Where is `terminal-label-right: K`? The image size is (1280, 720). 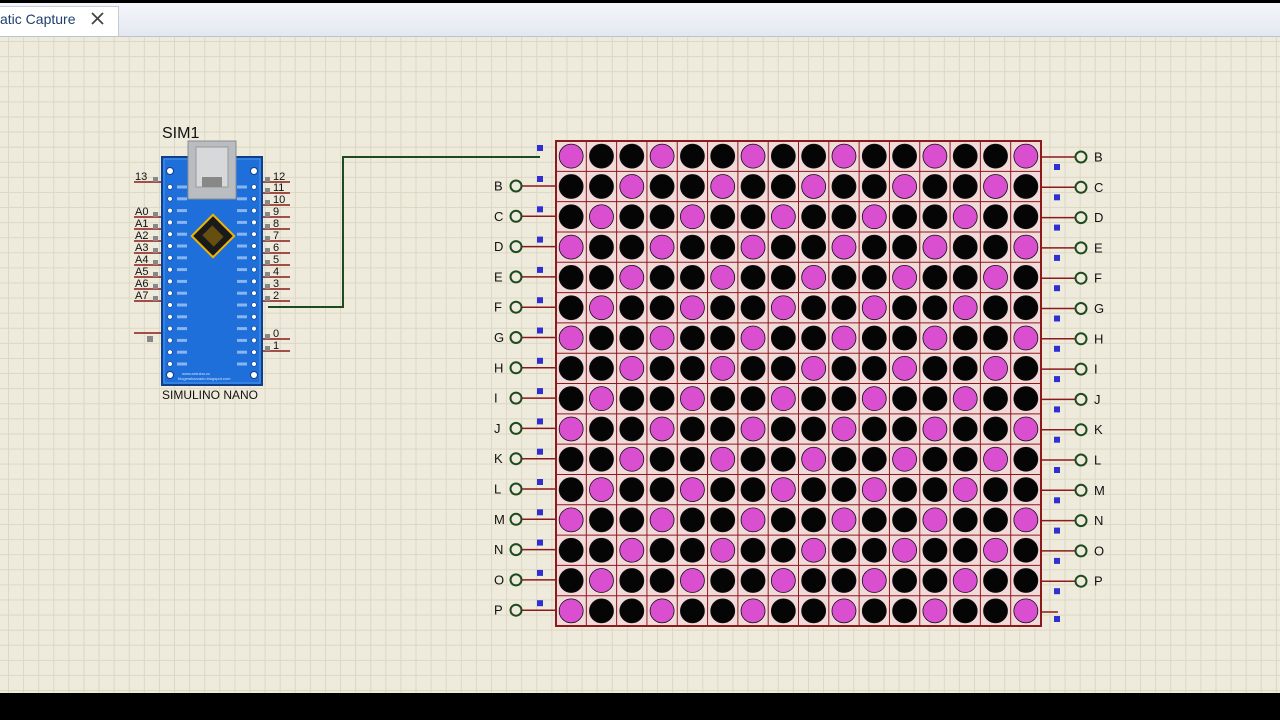 terminal-label-right: K is located at coordinates (1098, 429).